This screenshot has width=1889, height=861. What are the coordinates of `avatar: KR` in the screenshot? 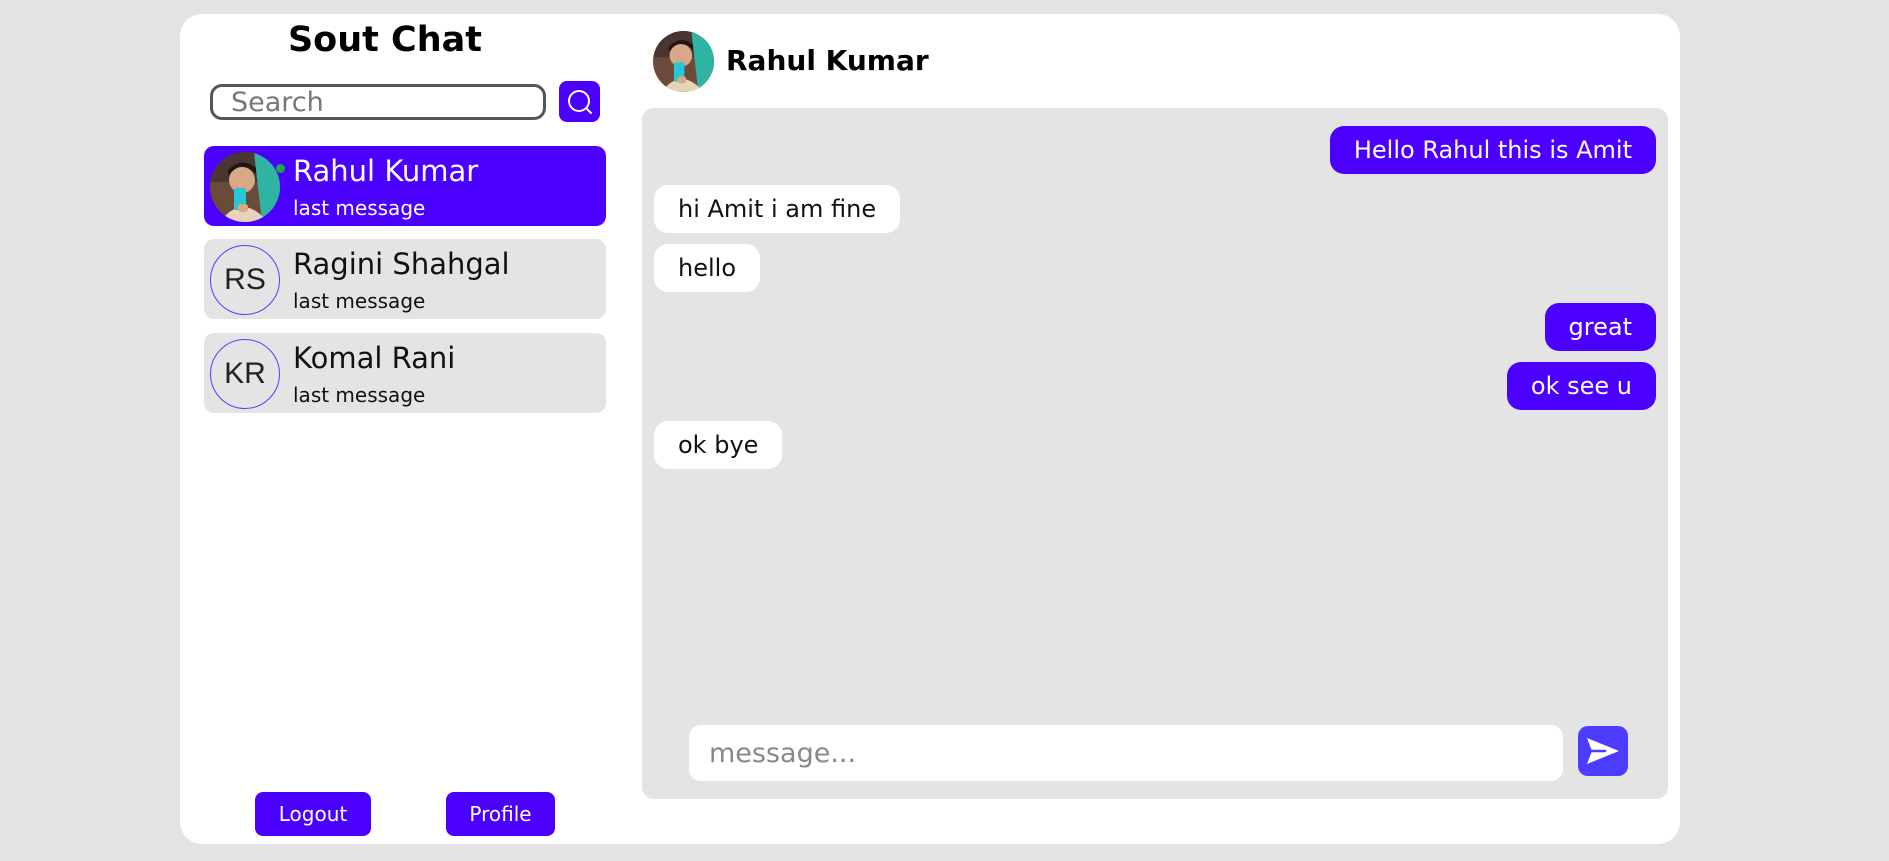 It's located at (245, 374).